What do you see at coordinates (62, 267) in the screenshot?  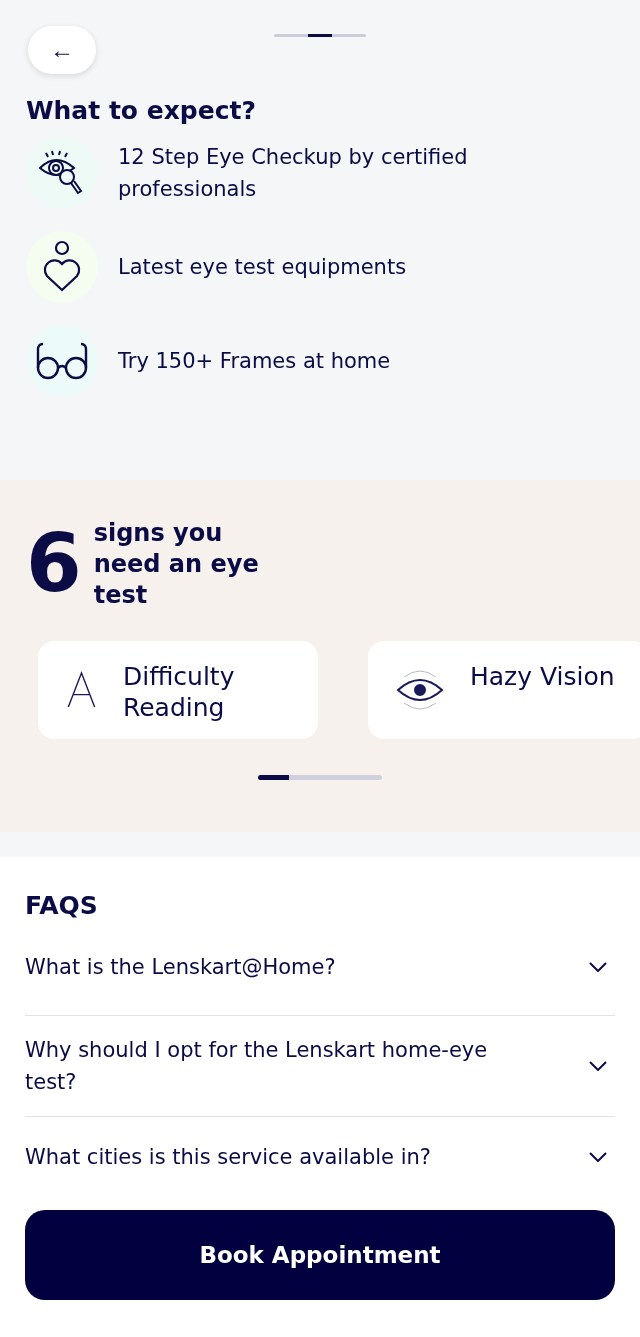 I see `person-heart-icon` at bounding box center [62, 267].